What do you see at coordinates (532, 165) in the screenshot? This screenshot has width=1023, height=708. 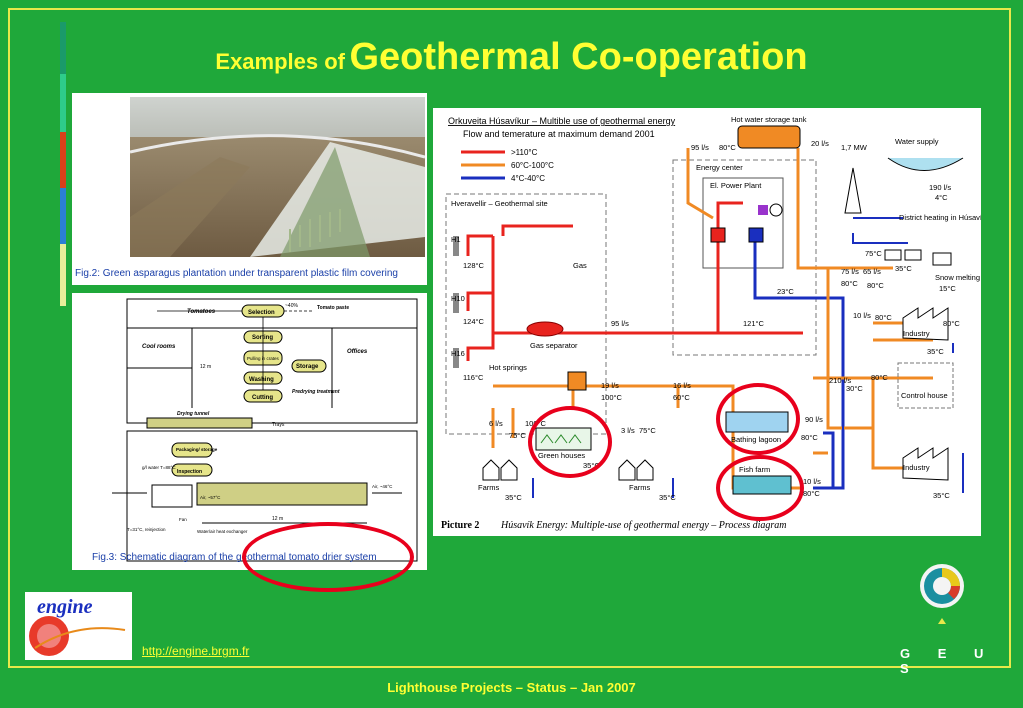 I see `legend-label: 60°C-100°C` at bounding box center [532, 165].